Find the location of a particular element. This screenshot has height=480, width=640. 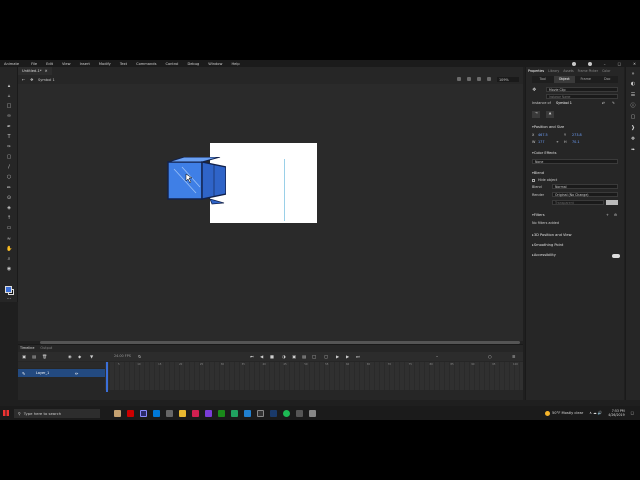

menu-debug: Debug is located at coordinates (193, 64).